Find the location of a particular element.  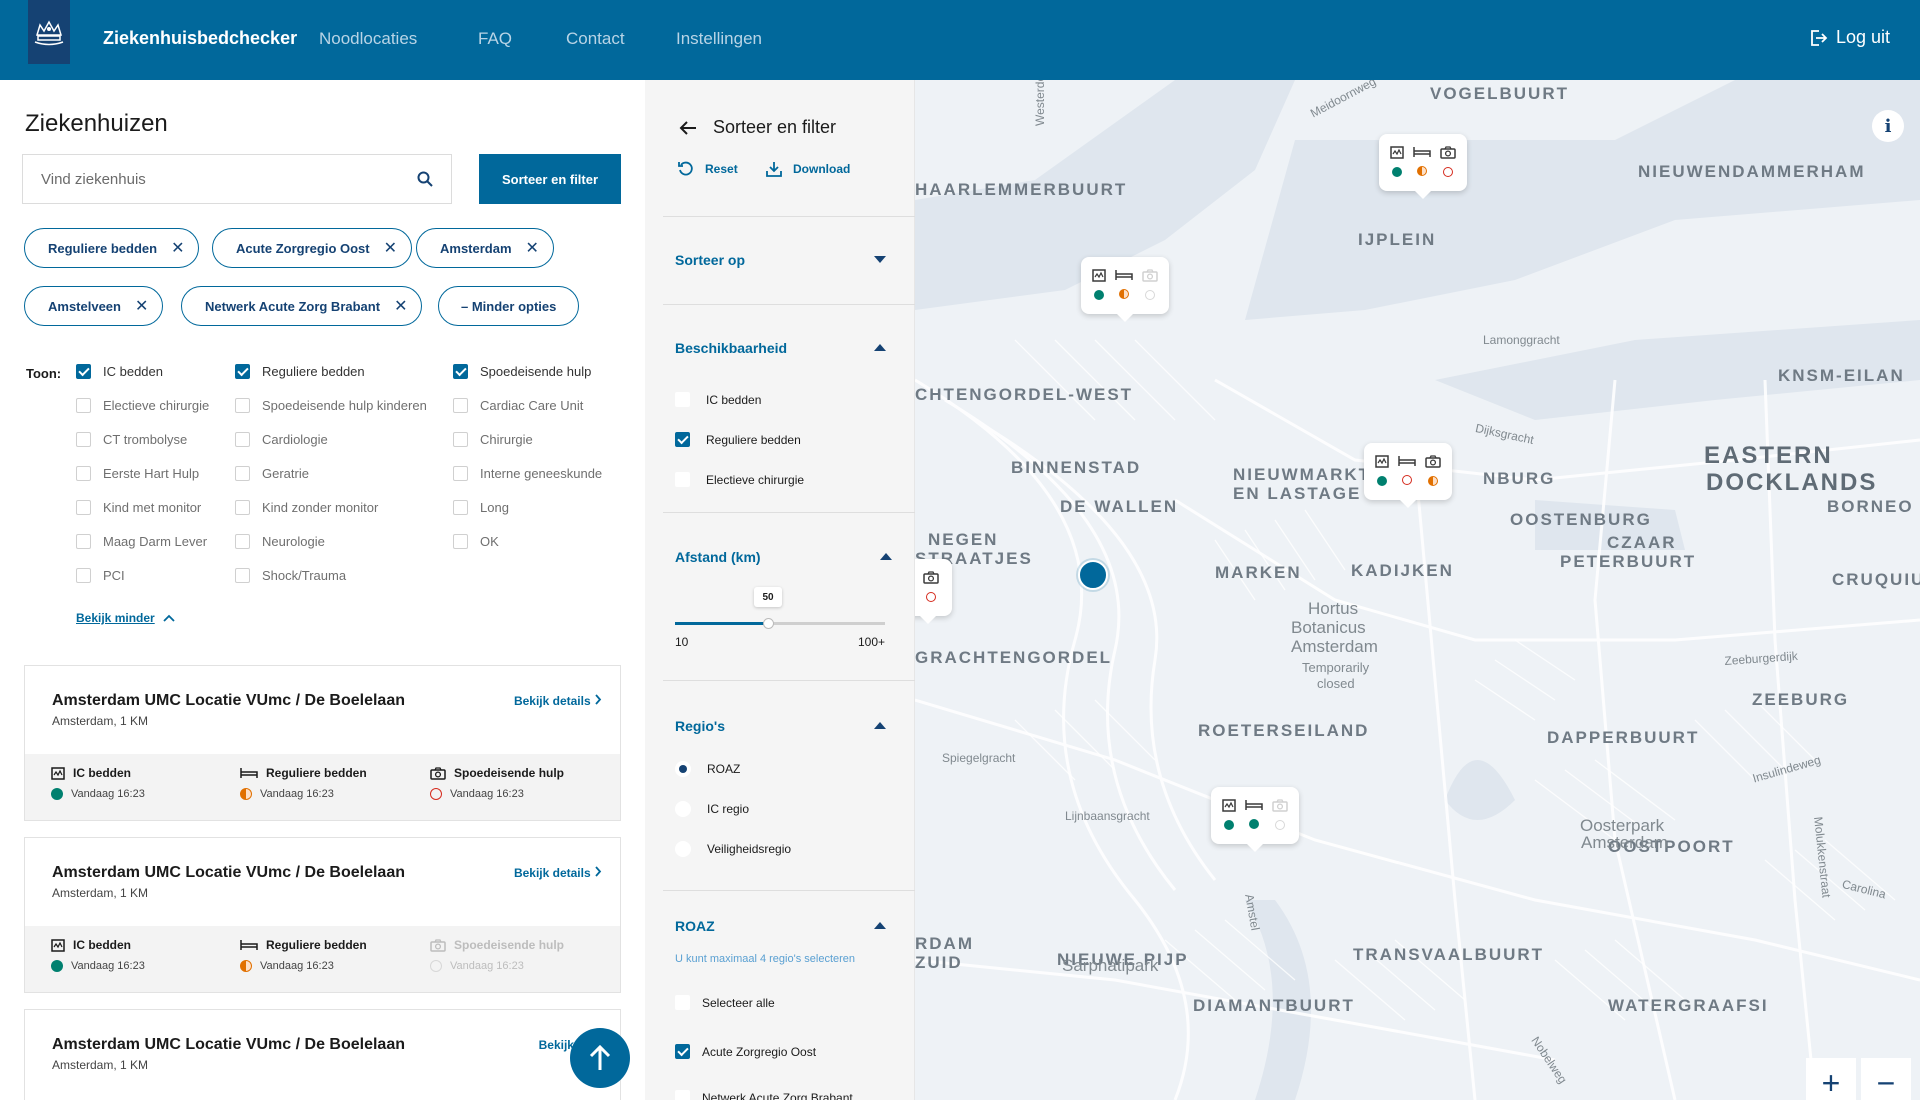

region-option: ROAZ is located at coordinates (707, 769).